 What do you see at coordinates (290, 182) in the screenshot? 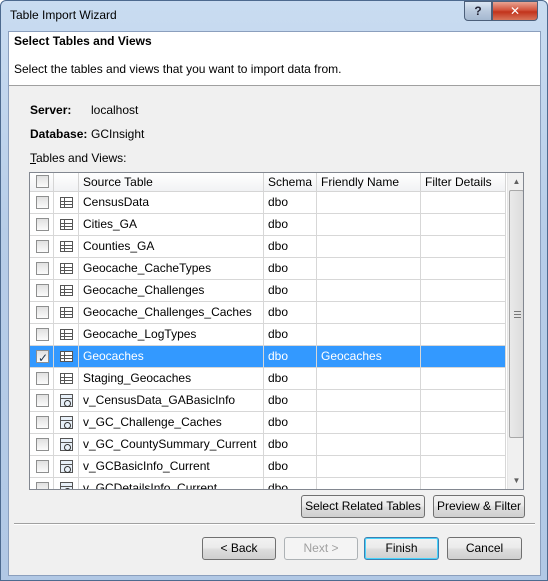
I see `schema-header: Schema` at bounding box center [290, 182].